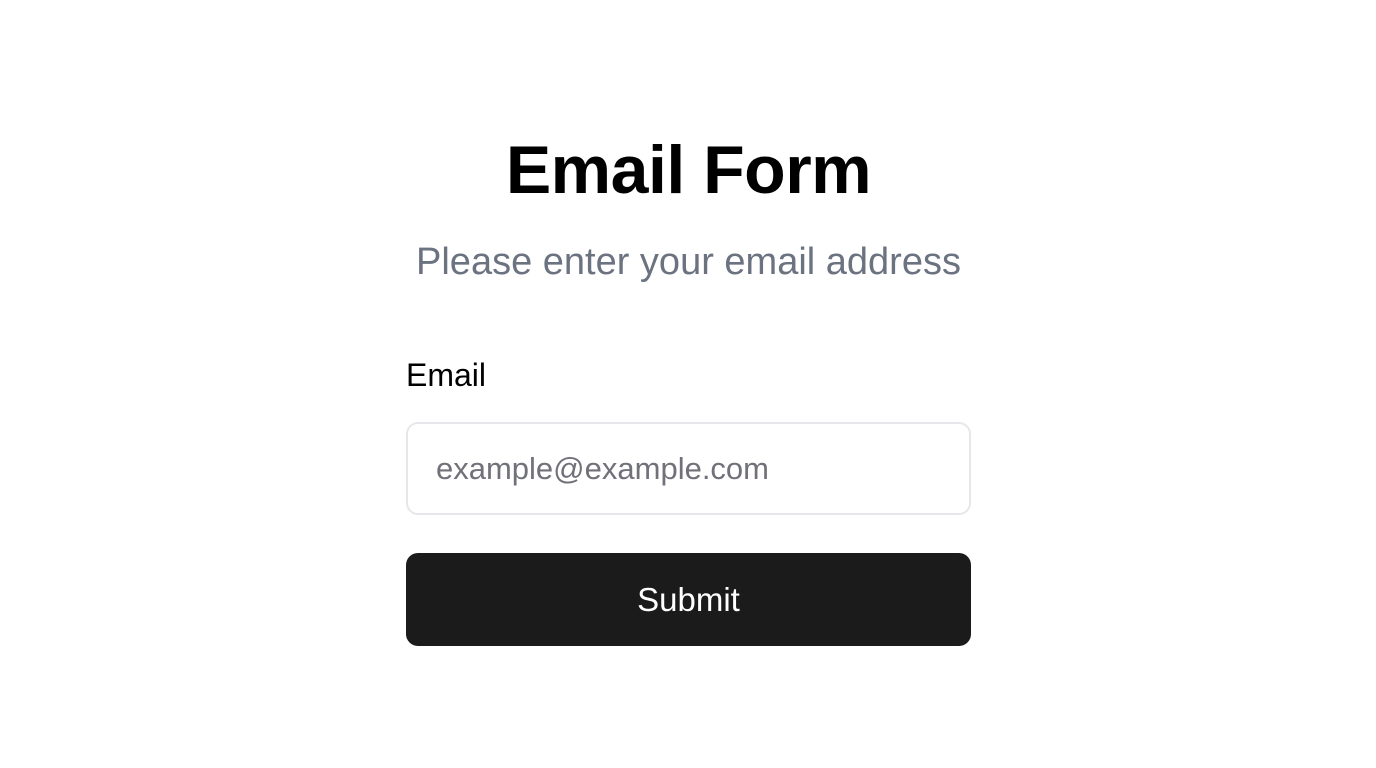 The width and height of the screenshot is (1376, 768). Describe the element at coordinates (688, 599) in the screenshot. I see `submit-button: Submit` at that location.